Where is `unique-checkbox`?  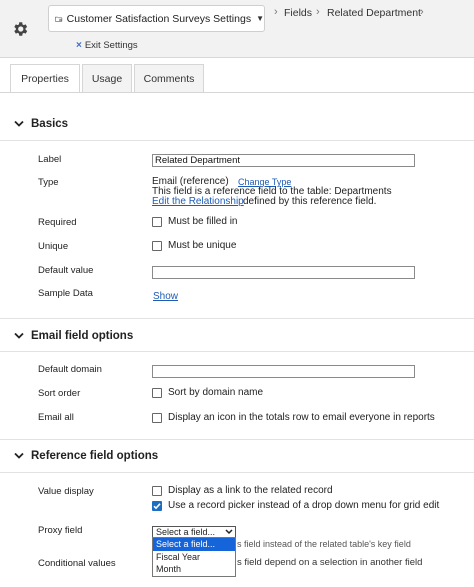
unique-checkbox is located at coordinates (157, 245).